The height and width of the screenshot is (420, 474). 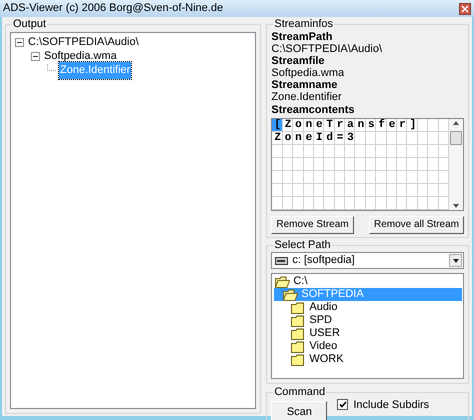 I want to click on checkbox-label: Include Subdirs, so click(x=391, y=405).